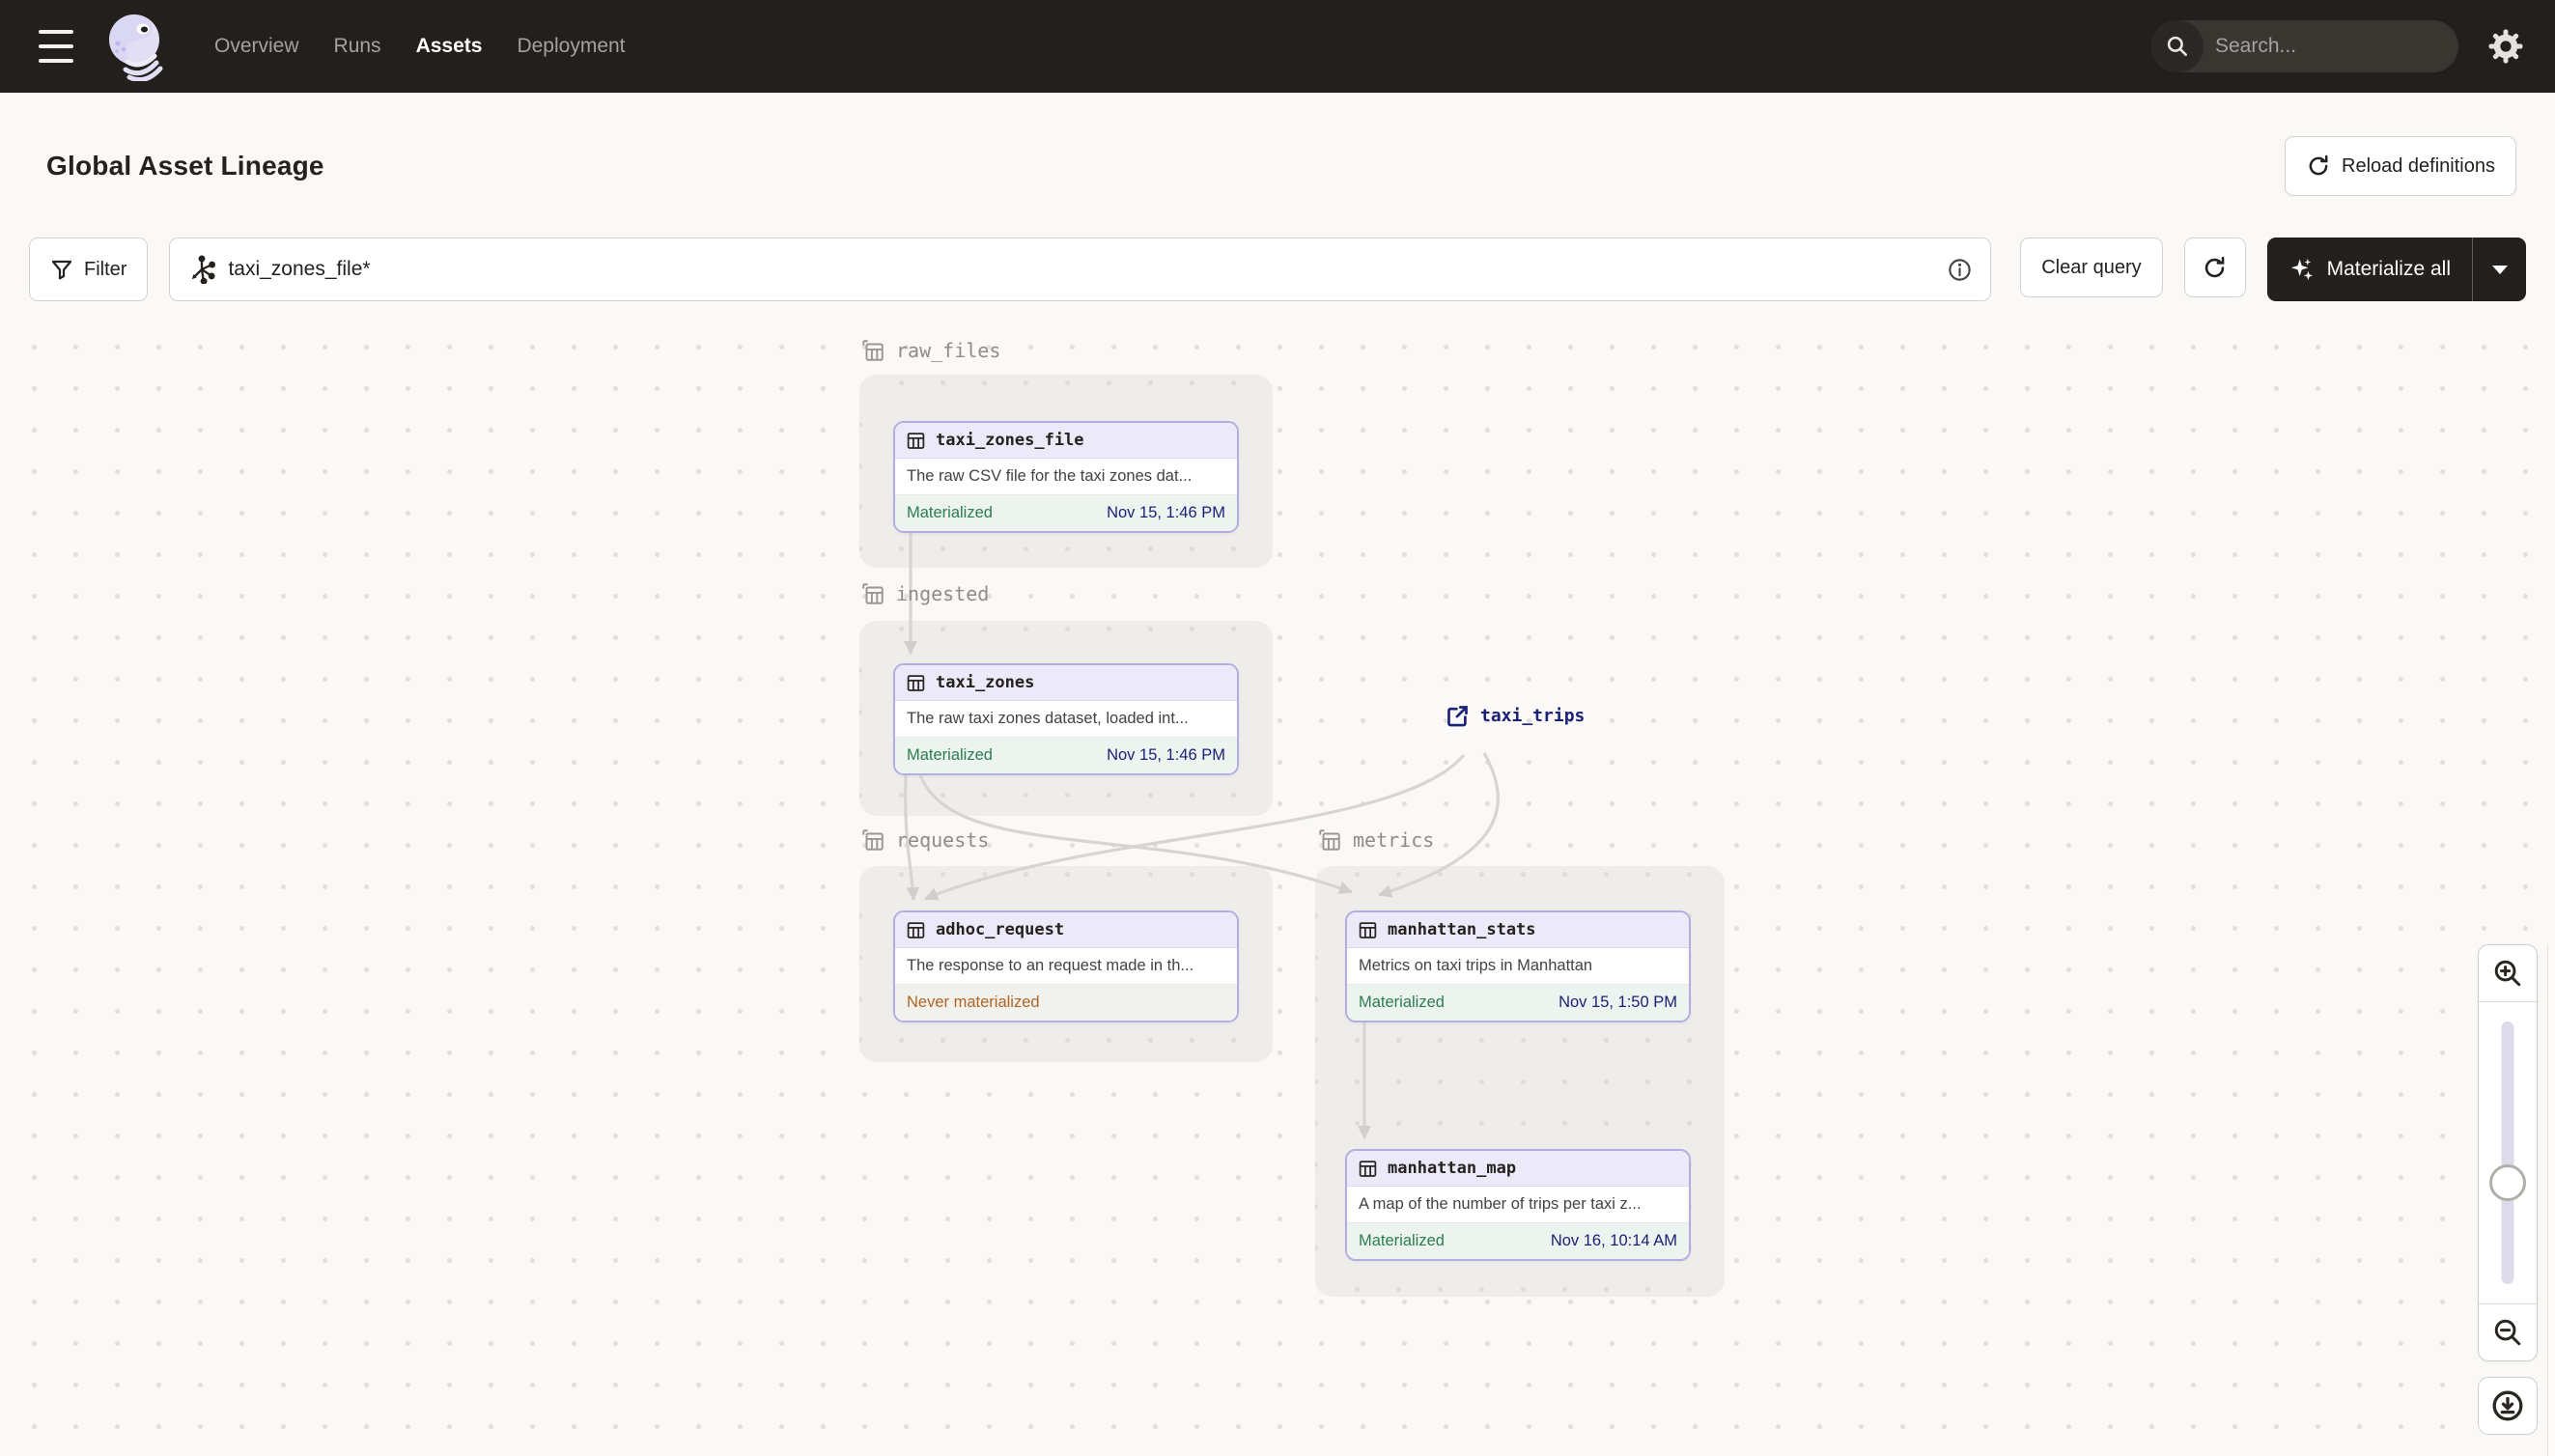 The height and width of the screenshot is (1456, 2555). I want to click on menu-icon, so click(58, 47).